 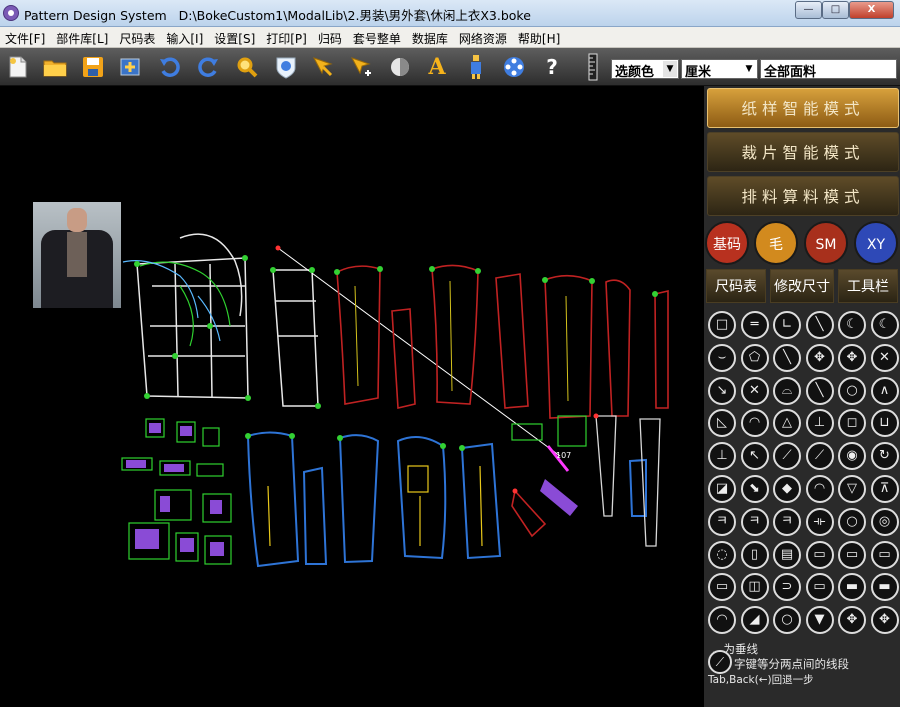 What do you see at coordinates (722, 521) in the screenshot?
I see `tool-button-37-icon: ㅋ` at bounding box center [722, 521].